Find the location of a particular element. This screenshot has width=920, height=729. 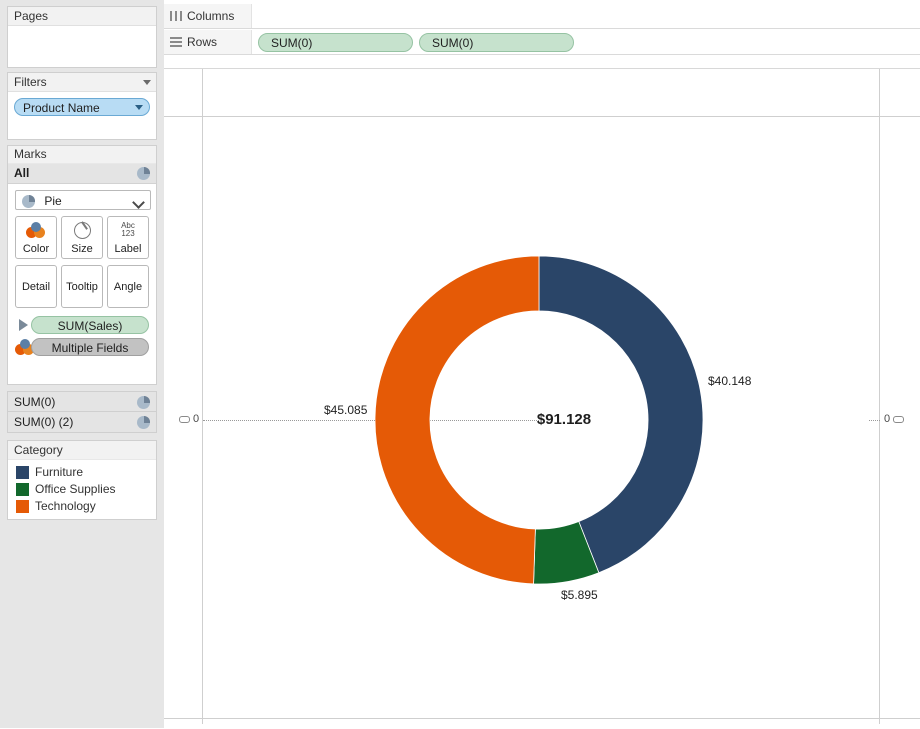

marks-detail-label: Detail is located at coordinates (36, 286).